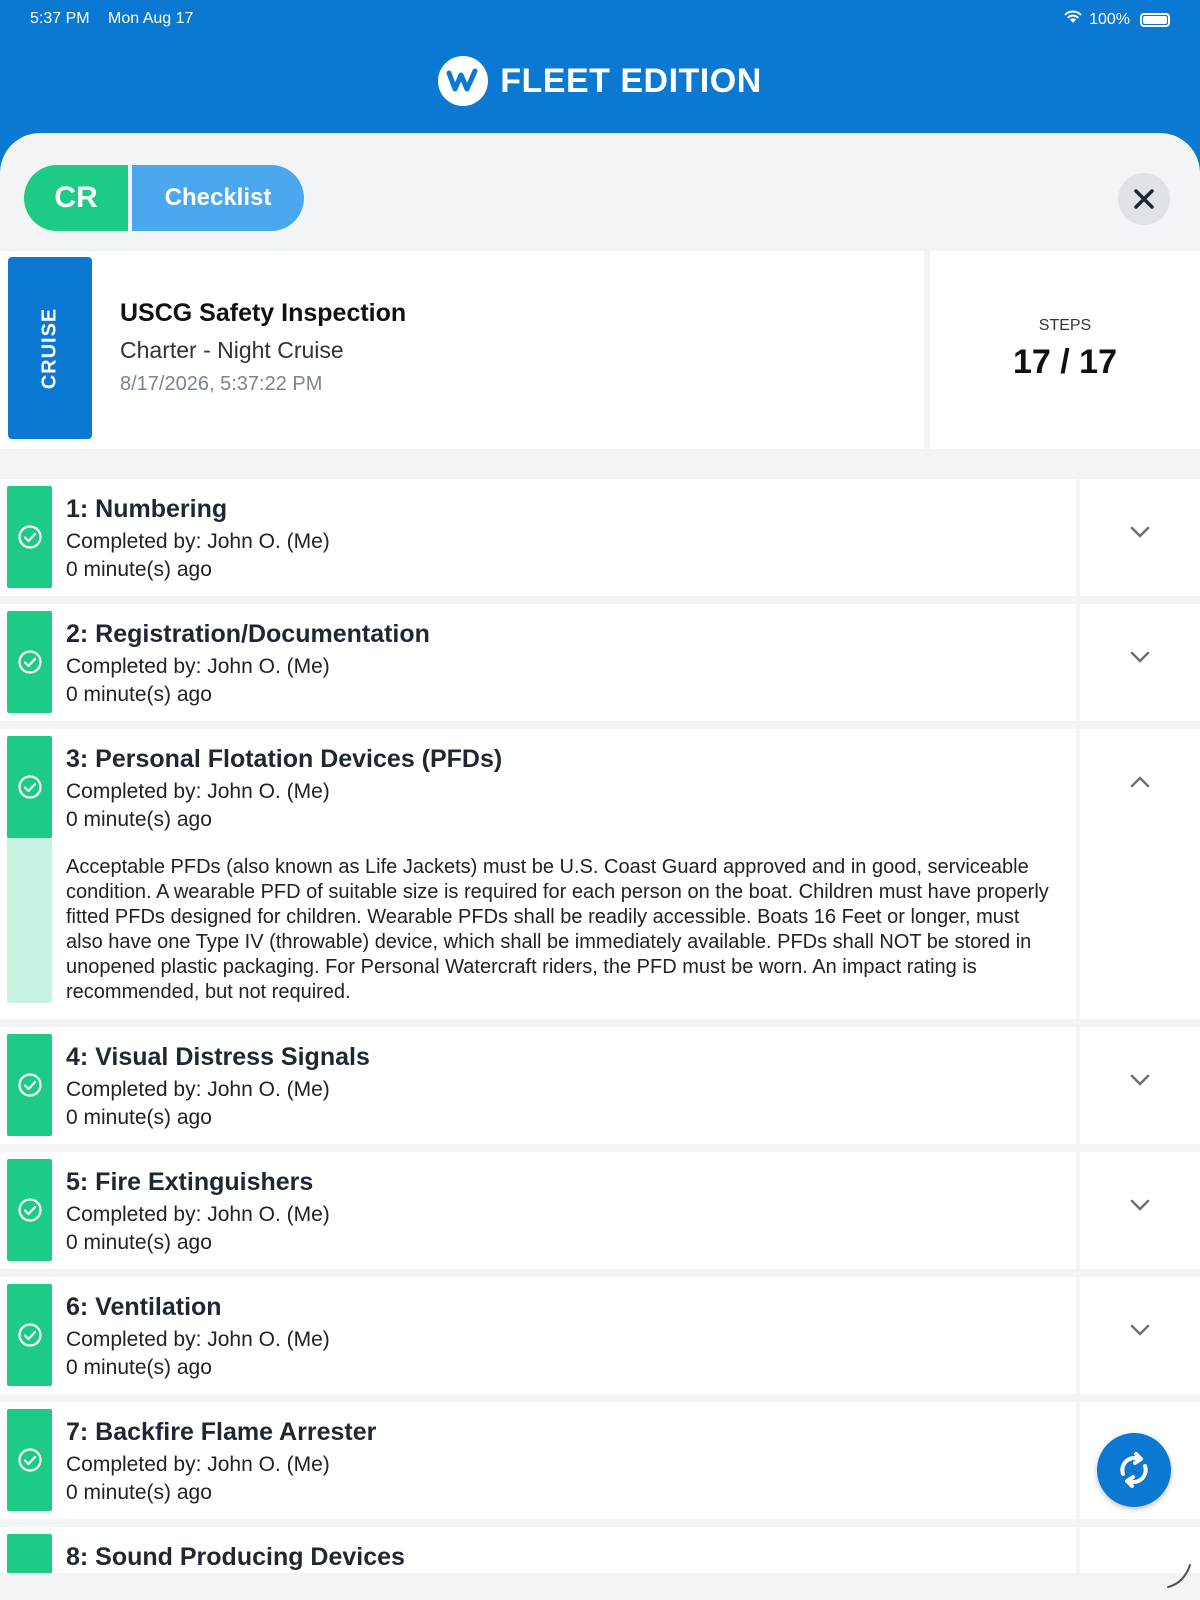 This screenshot has width=1200, height=1600. I want to click on inspection-title: USCG Safety Inspection, so click(263, 313).